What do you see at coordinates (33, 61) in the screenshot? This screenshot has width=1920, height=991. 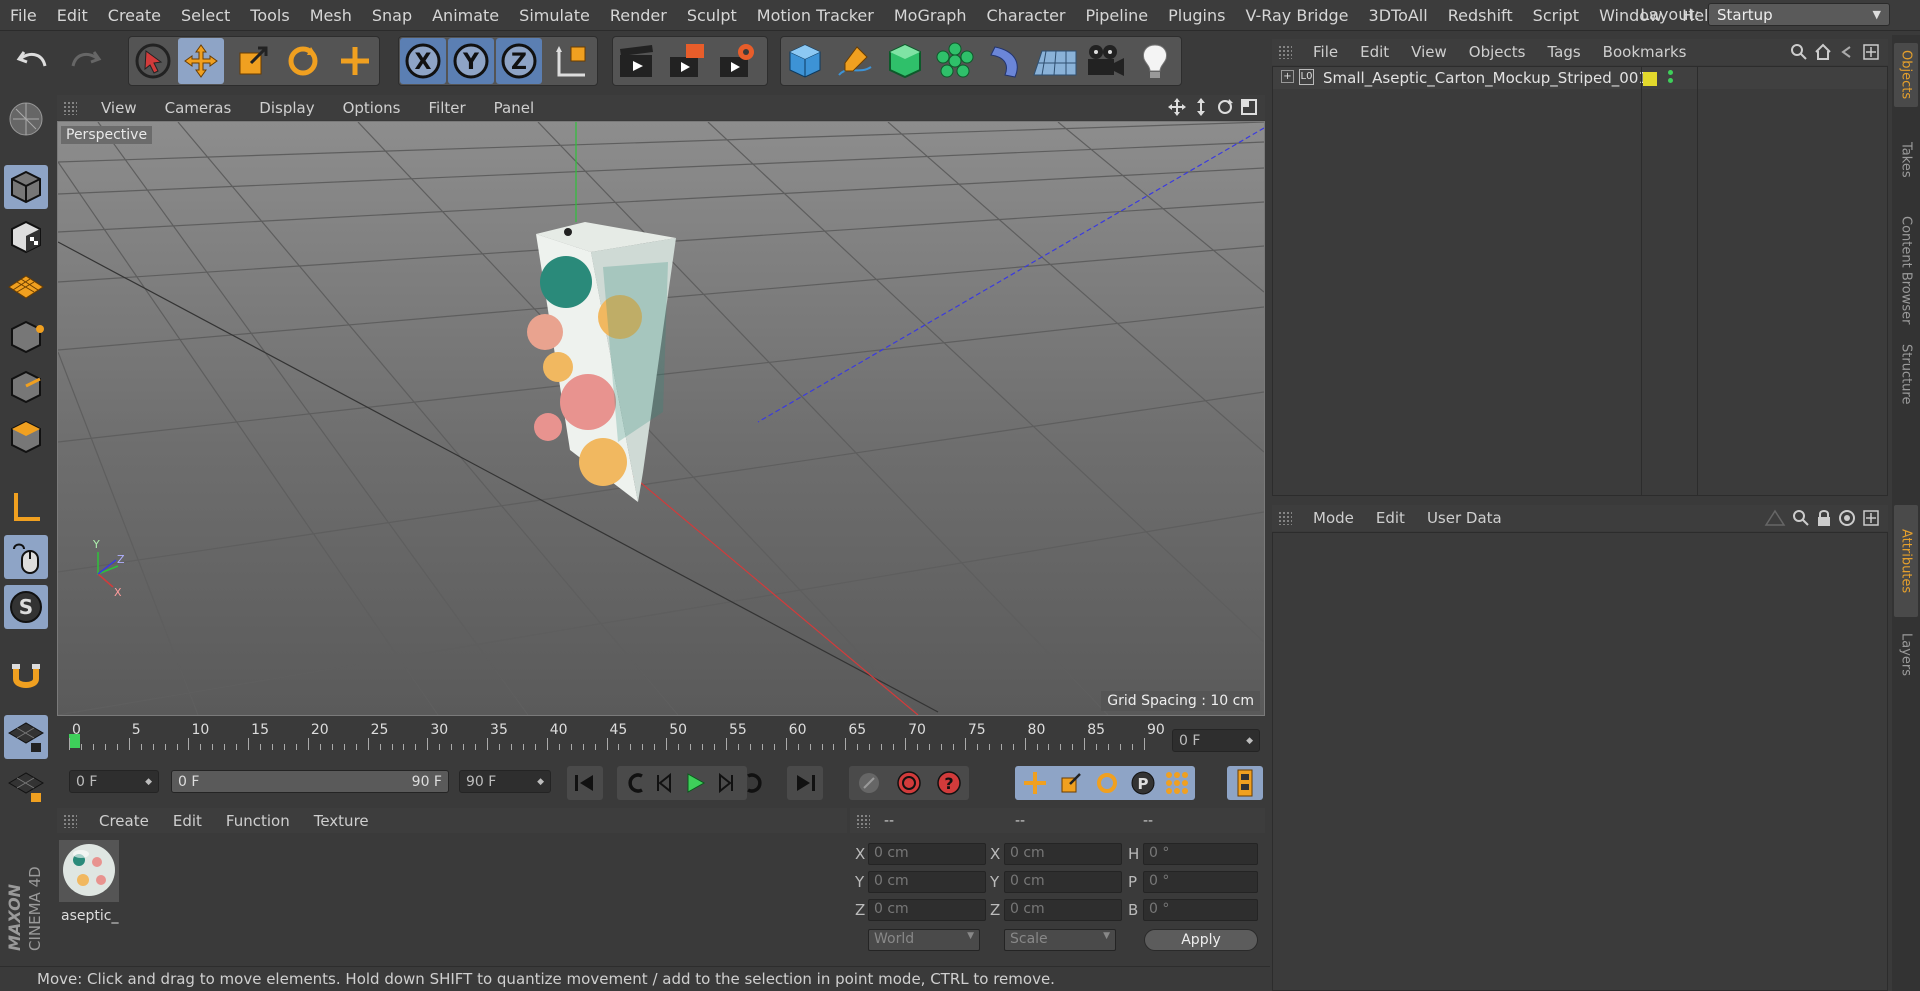 I see `undo-button` at bounding box center [33, 61].